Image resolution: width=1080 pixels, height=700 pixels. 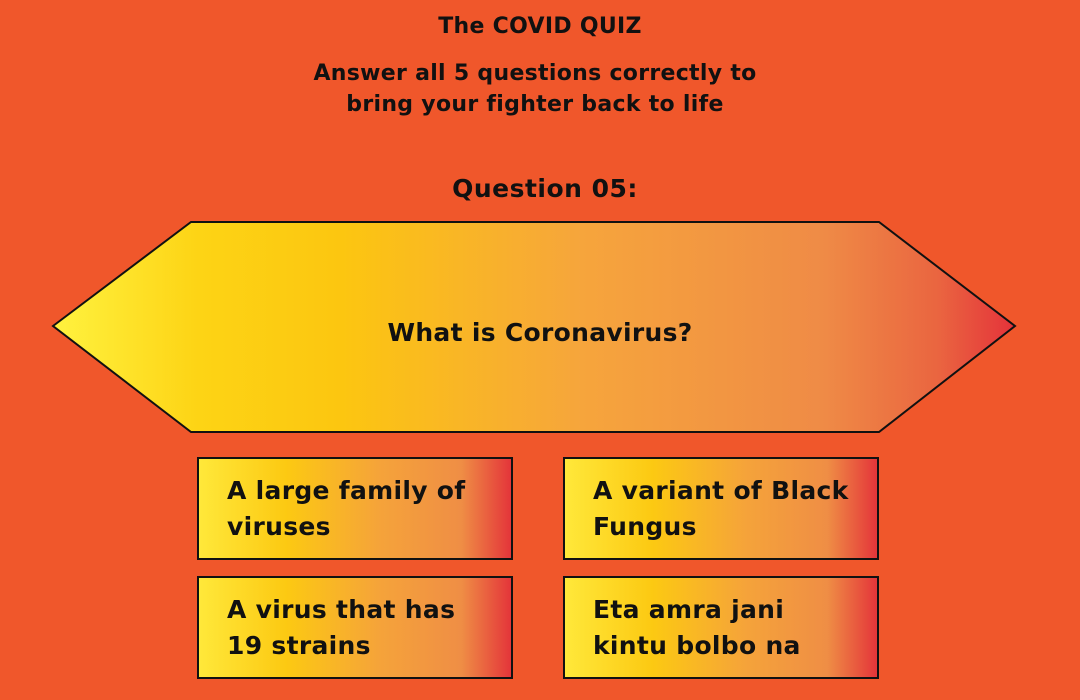 I want to click on answer-option-a: A large family of viruses, so click(x=355, y=508).